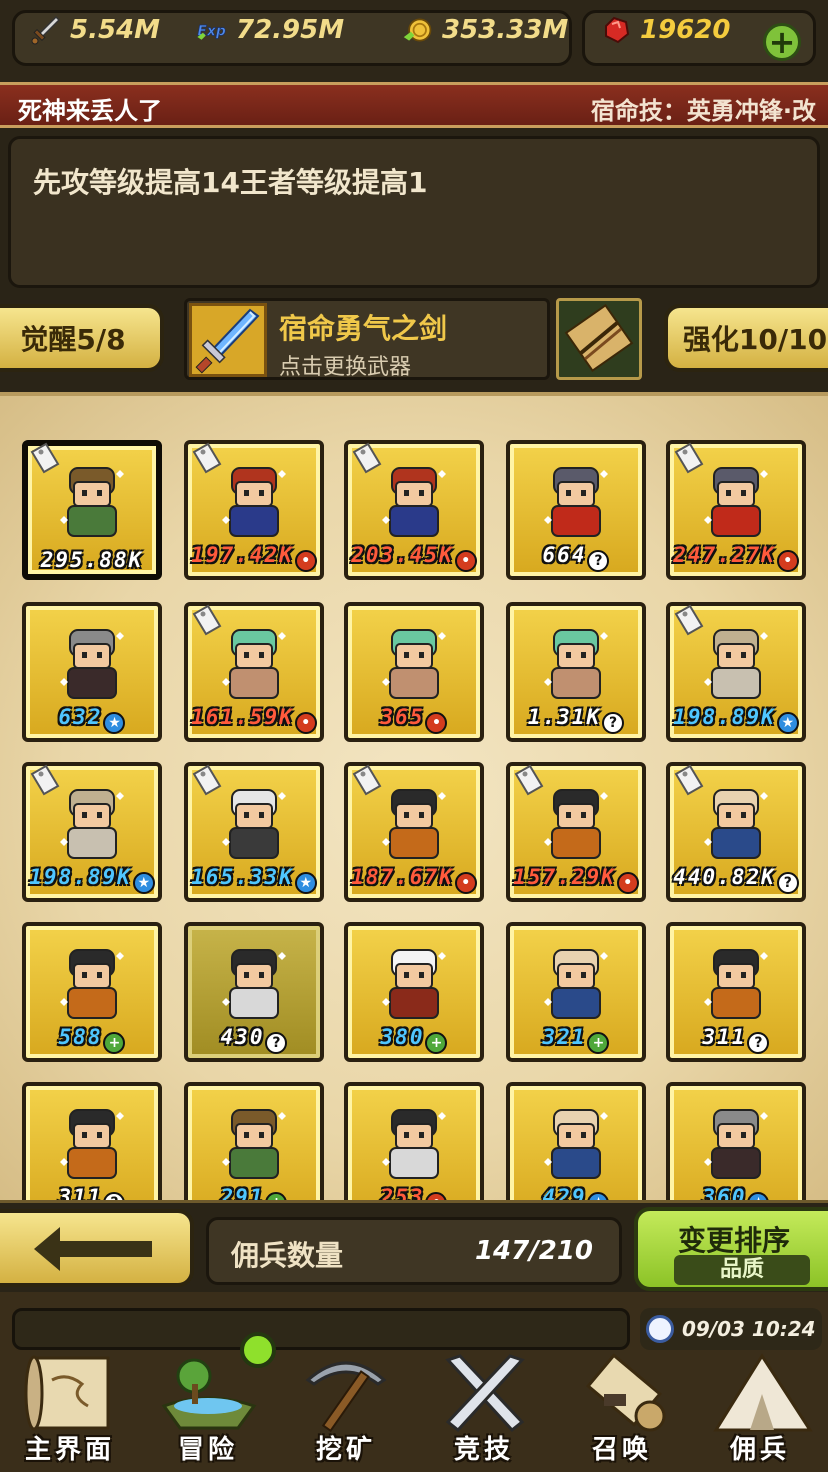 The width and height of the screenshot is (828, 1472). Describe the element at coordinates (82, 338) in the screenshot. I see `awaken-button: 觉醒5/8` at that location.